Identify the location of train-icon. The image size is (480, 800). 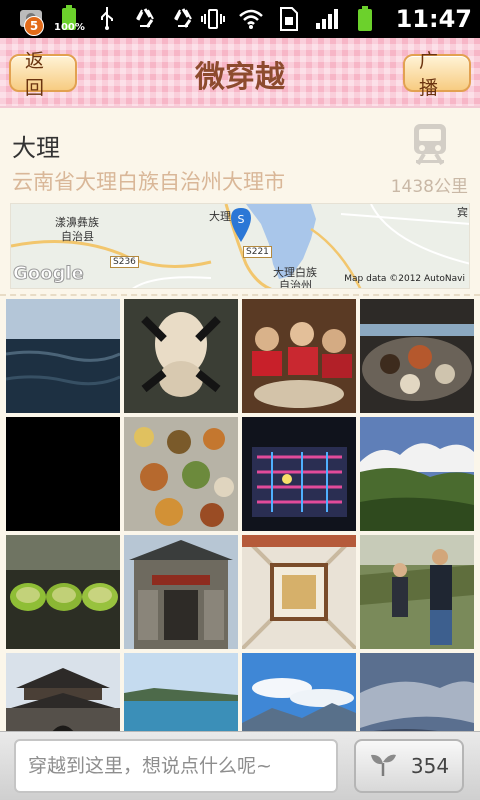
(430, 146).